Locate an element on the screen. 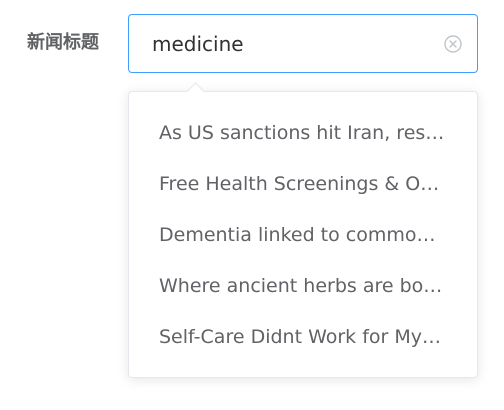 The image size is (504, 410). news-title-input-wrapper is located at coordinates (303, 43).